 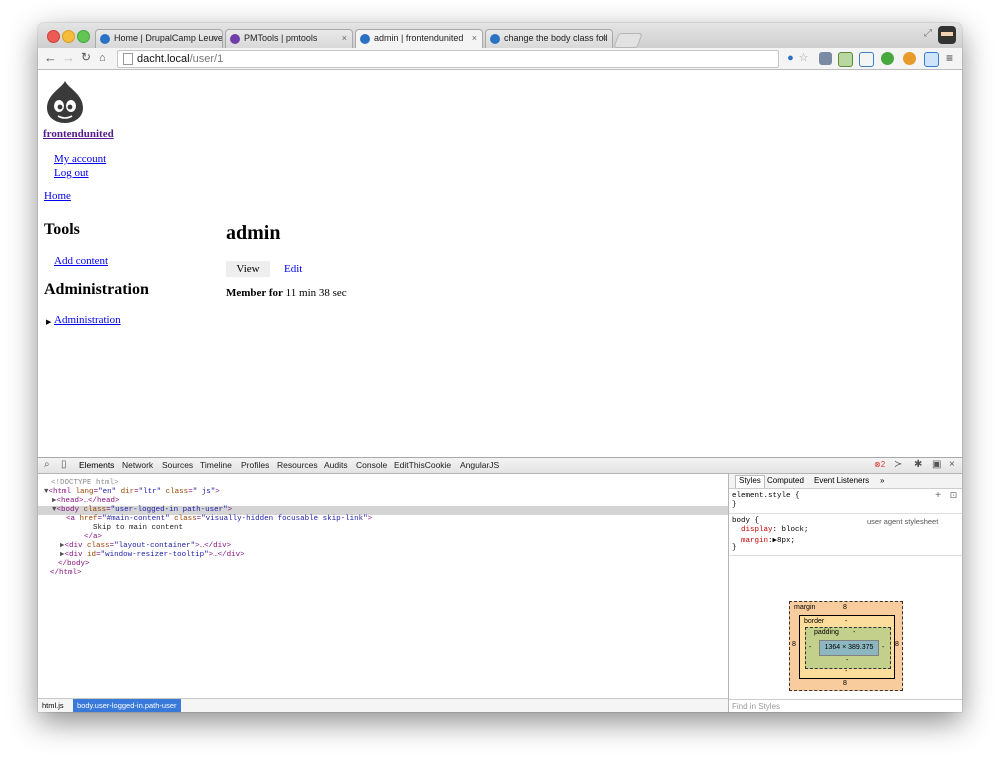 What do you see at coordinates (938, 495) in the screenshot?
I see `add-rule-plus-icon: +` at bounding box center [938, 495].